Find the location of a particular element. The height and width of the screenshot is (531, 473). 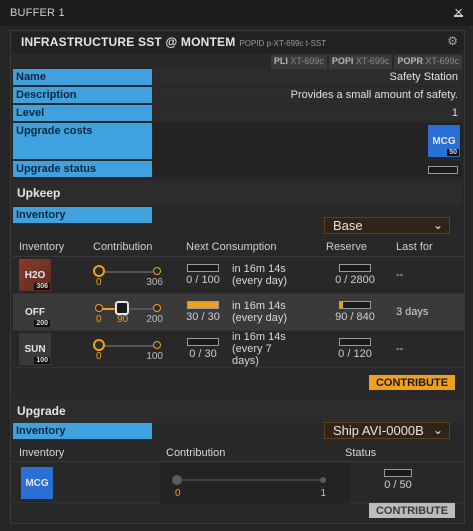

upgrade-col-contribution: Contribution is located at coordinates (196, 453).